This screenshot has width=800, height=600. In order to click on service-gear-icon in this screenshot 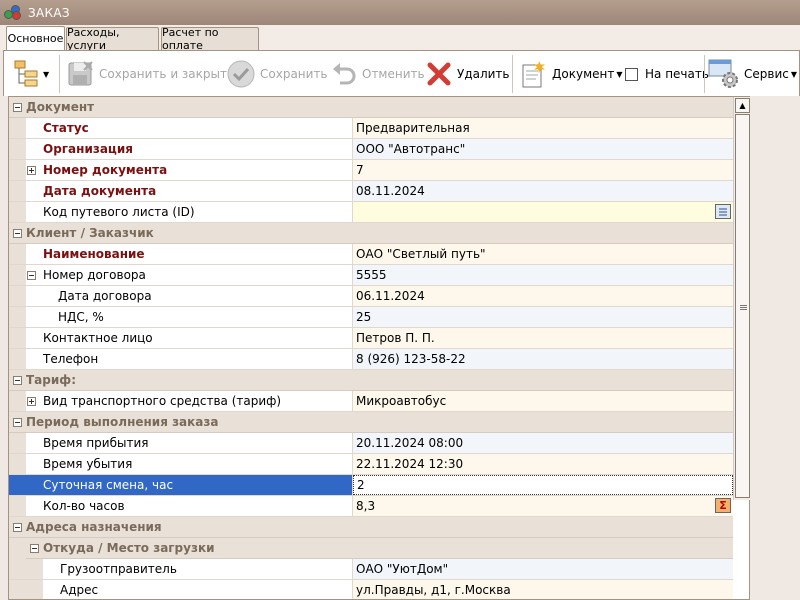, I will do `click(723, 73)`.